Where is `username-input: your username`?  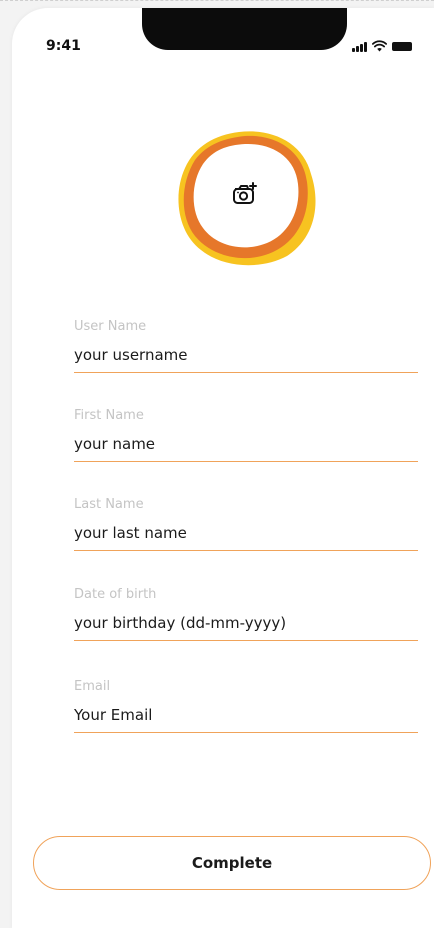
username-input: your username is located at coordinates (246, 355).